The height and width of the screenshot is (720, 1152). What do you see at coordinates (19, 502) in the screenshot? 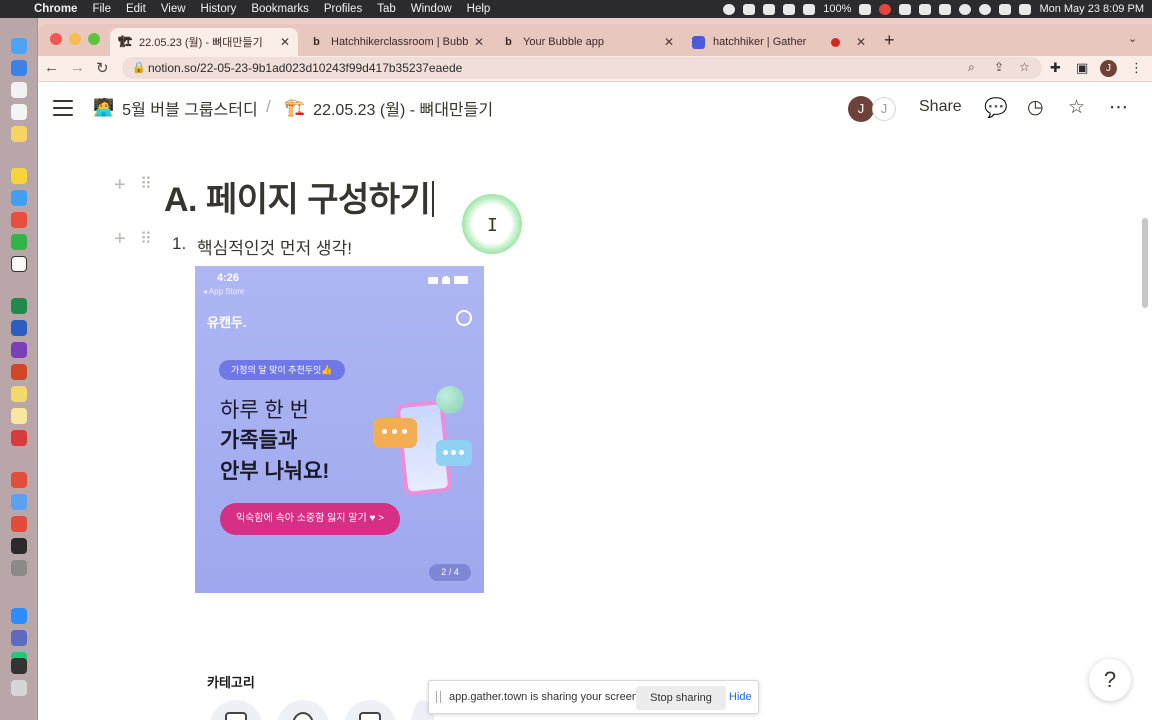
I see `app-store-icon` at bounding box center [19, 502].